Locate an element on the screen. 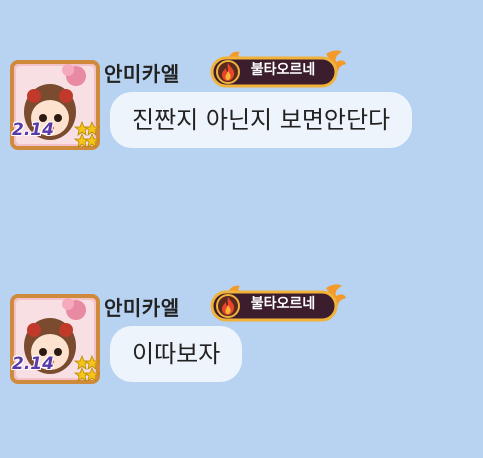 Image resolution: width=483 pixels, height=458 pixels. message-bubble: 이따보자 is located at coordinates (176, 354).